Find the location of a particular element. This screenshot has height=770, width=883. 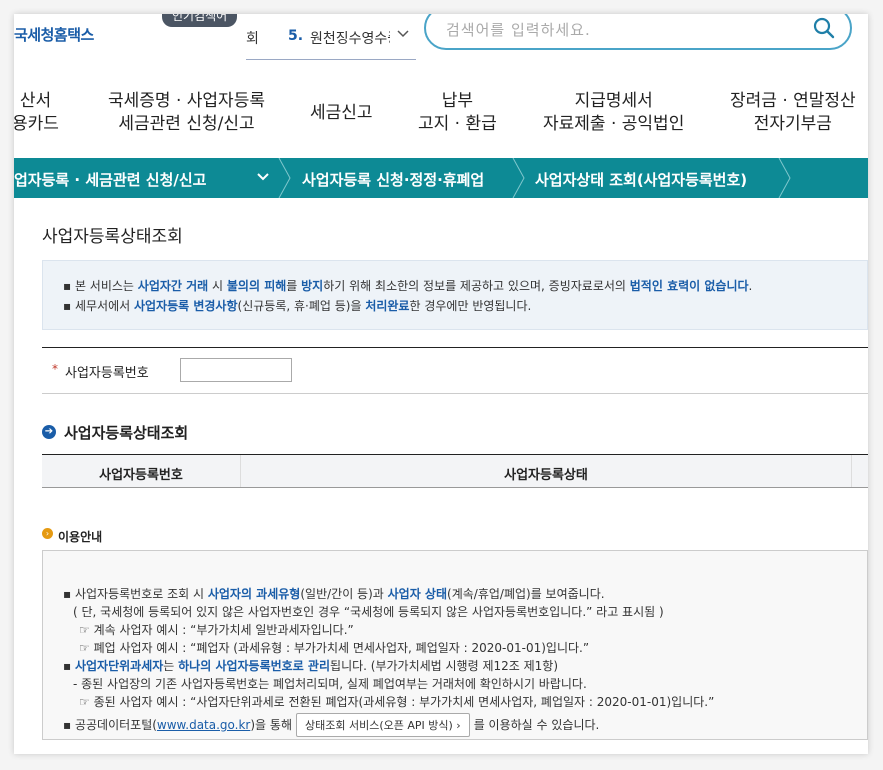

hot-rank: 5. is located at coordinates (296, 36).